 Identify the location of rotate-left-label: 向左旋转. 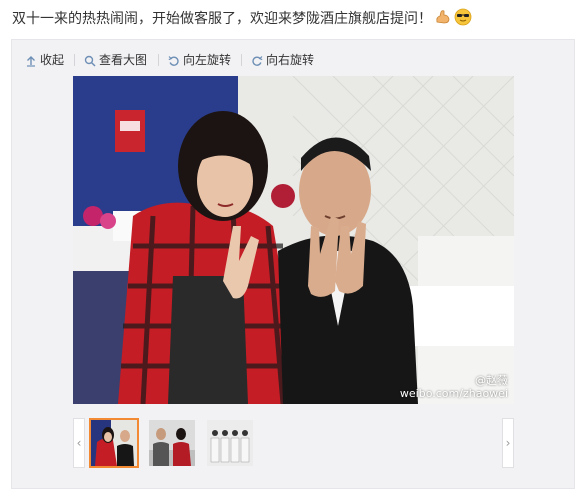
(207, 60).